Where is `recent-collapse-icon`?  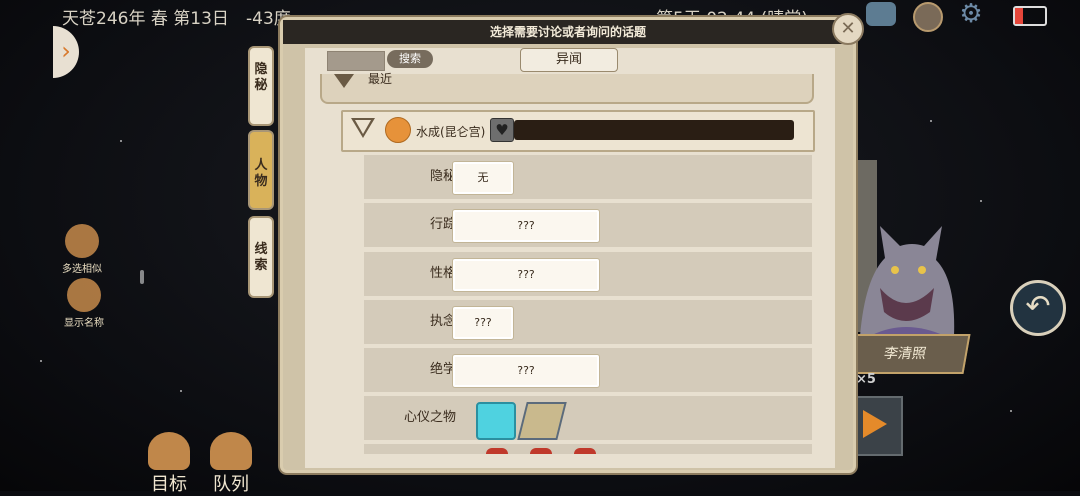
recent-collapse-icon is located at coordinates (344, 81).